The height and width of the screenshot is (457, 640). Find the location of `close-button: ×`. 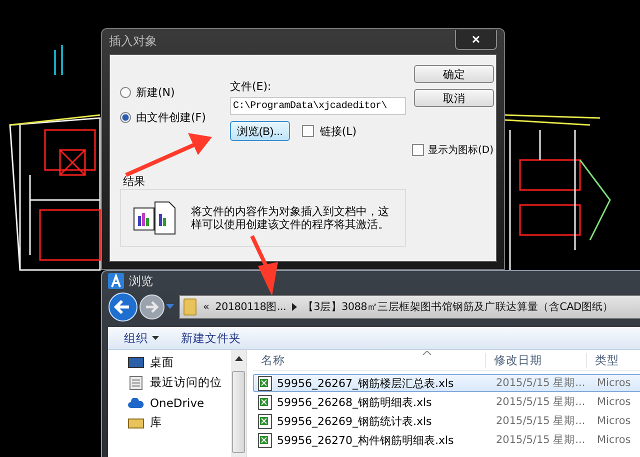

close-button: × is located at coordinates (476, 40).